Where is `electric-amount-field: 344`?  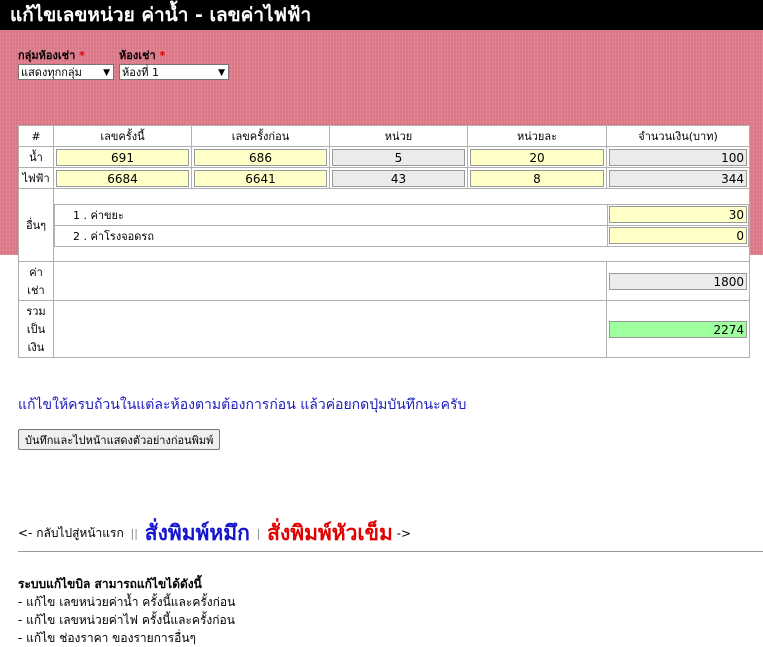
electric-amount-field: 344 is located at coordinates (678, 178).